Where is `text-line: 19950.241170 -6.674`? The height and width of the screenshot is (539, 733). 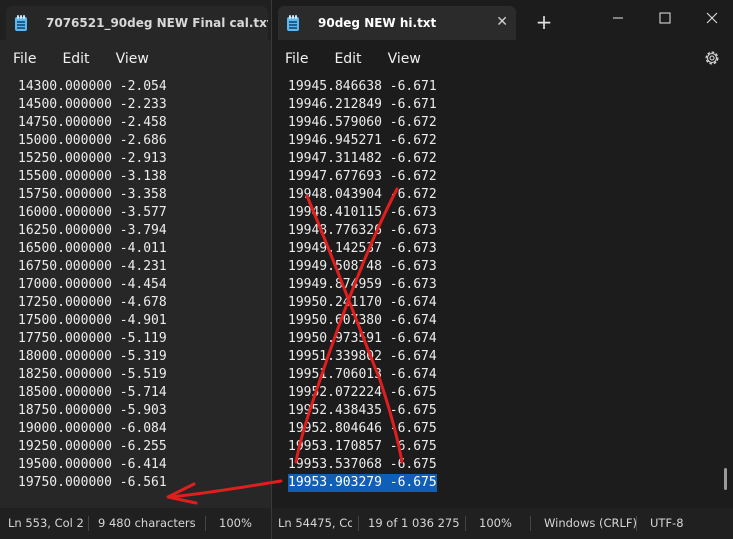 text-line: 19950.241170 -6.674 is located at coordinates (362, 302).